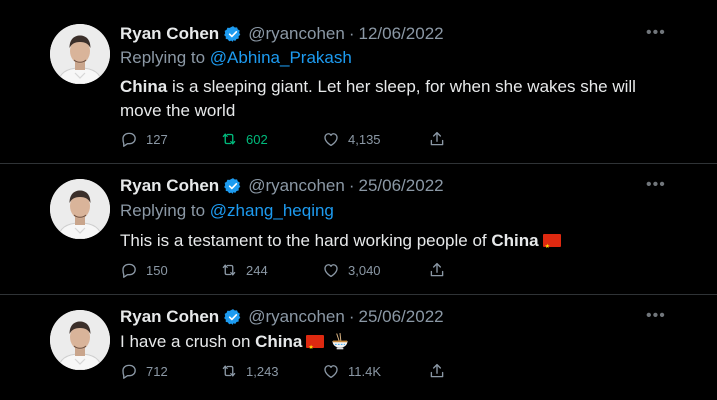  I want to click on like-button: 4,135, so click(351, 139).